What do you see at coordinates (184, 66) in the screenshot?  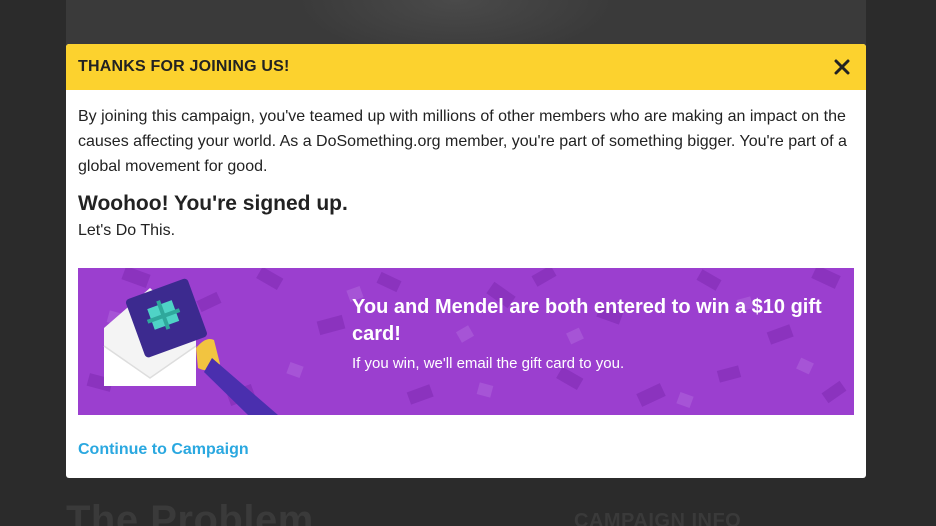 I see `modal-title: THANKS FOR JOINING US!` at bounding box center [184, 66].